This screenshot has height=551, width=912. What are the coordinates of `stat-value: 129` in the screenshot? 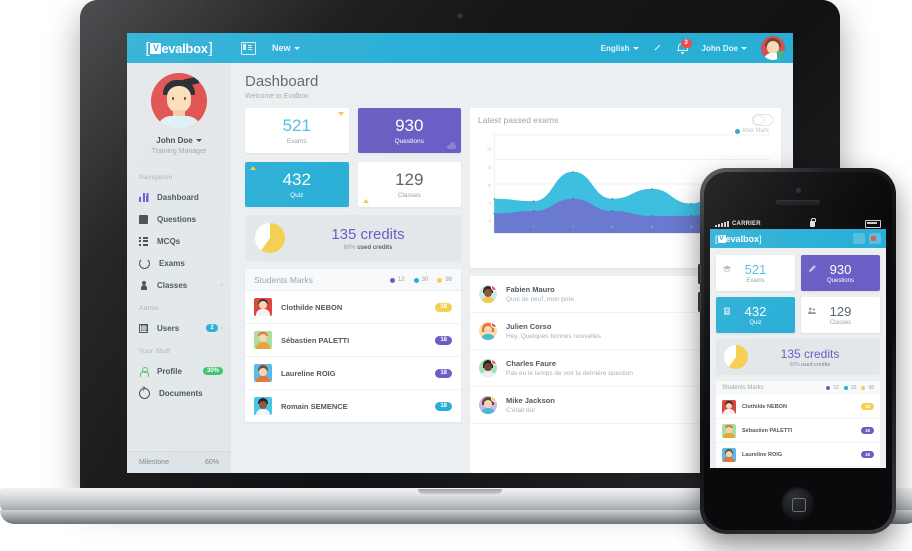 It's located at (409, 179).